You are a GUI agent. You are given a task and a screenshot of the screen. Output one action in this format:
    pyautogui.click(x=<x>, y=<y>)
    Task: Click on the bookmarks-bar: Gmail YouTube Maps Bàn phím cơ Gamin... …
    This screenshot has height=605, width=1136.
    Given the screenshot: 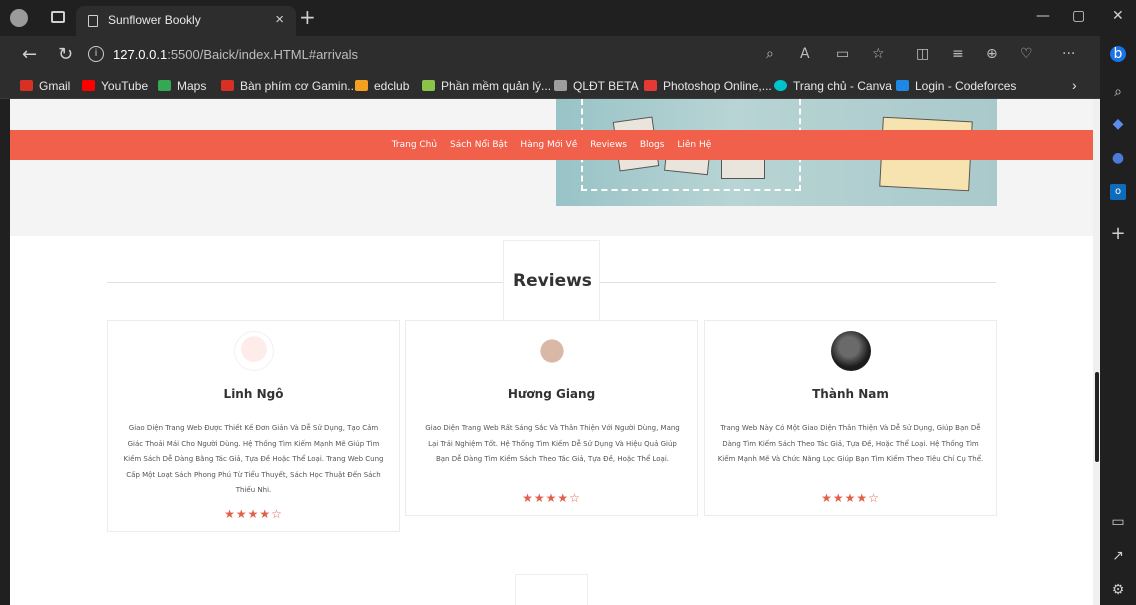 What is the action you would take?
    pyautogui.click(x=550, y=87)
    